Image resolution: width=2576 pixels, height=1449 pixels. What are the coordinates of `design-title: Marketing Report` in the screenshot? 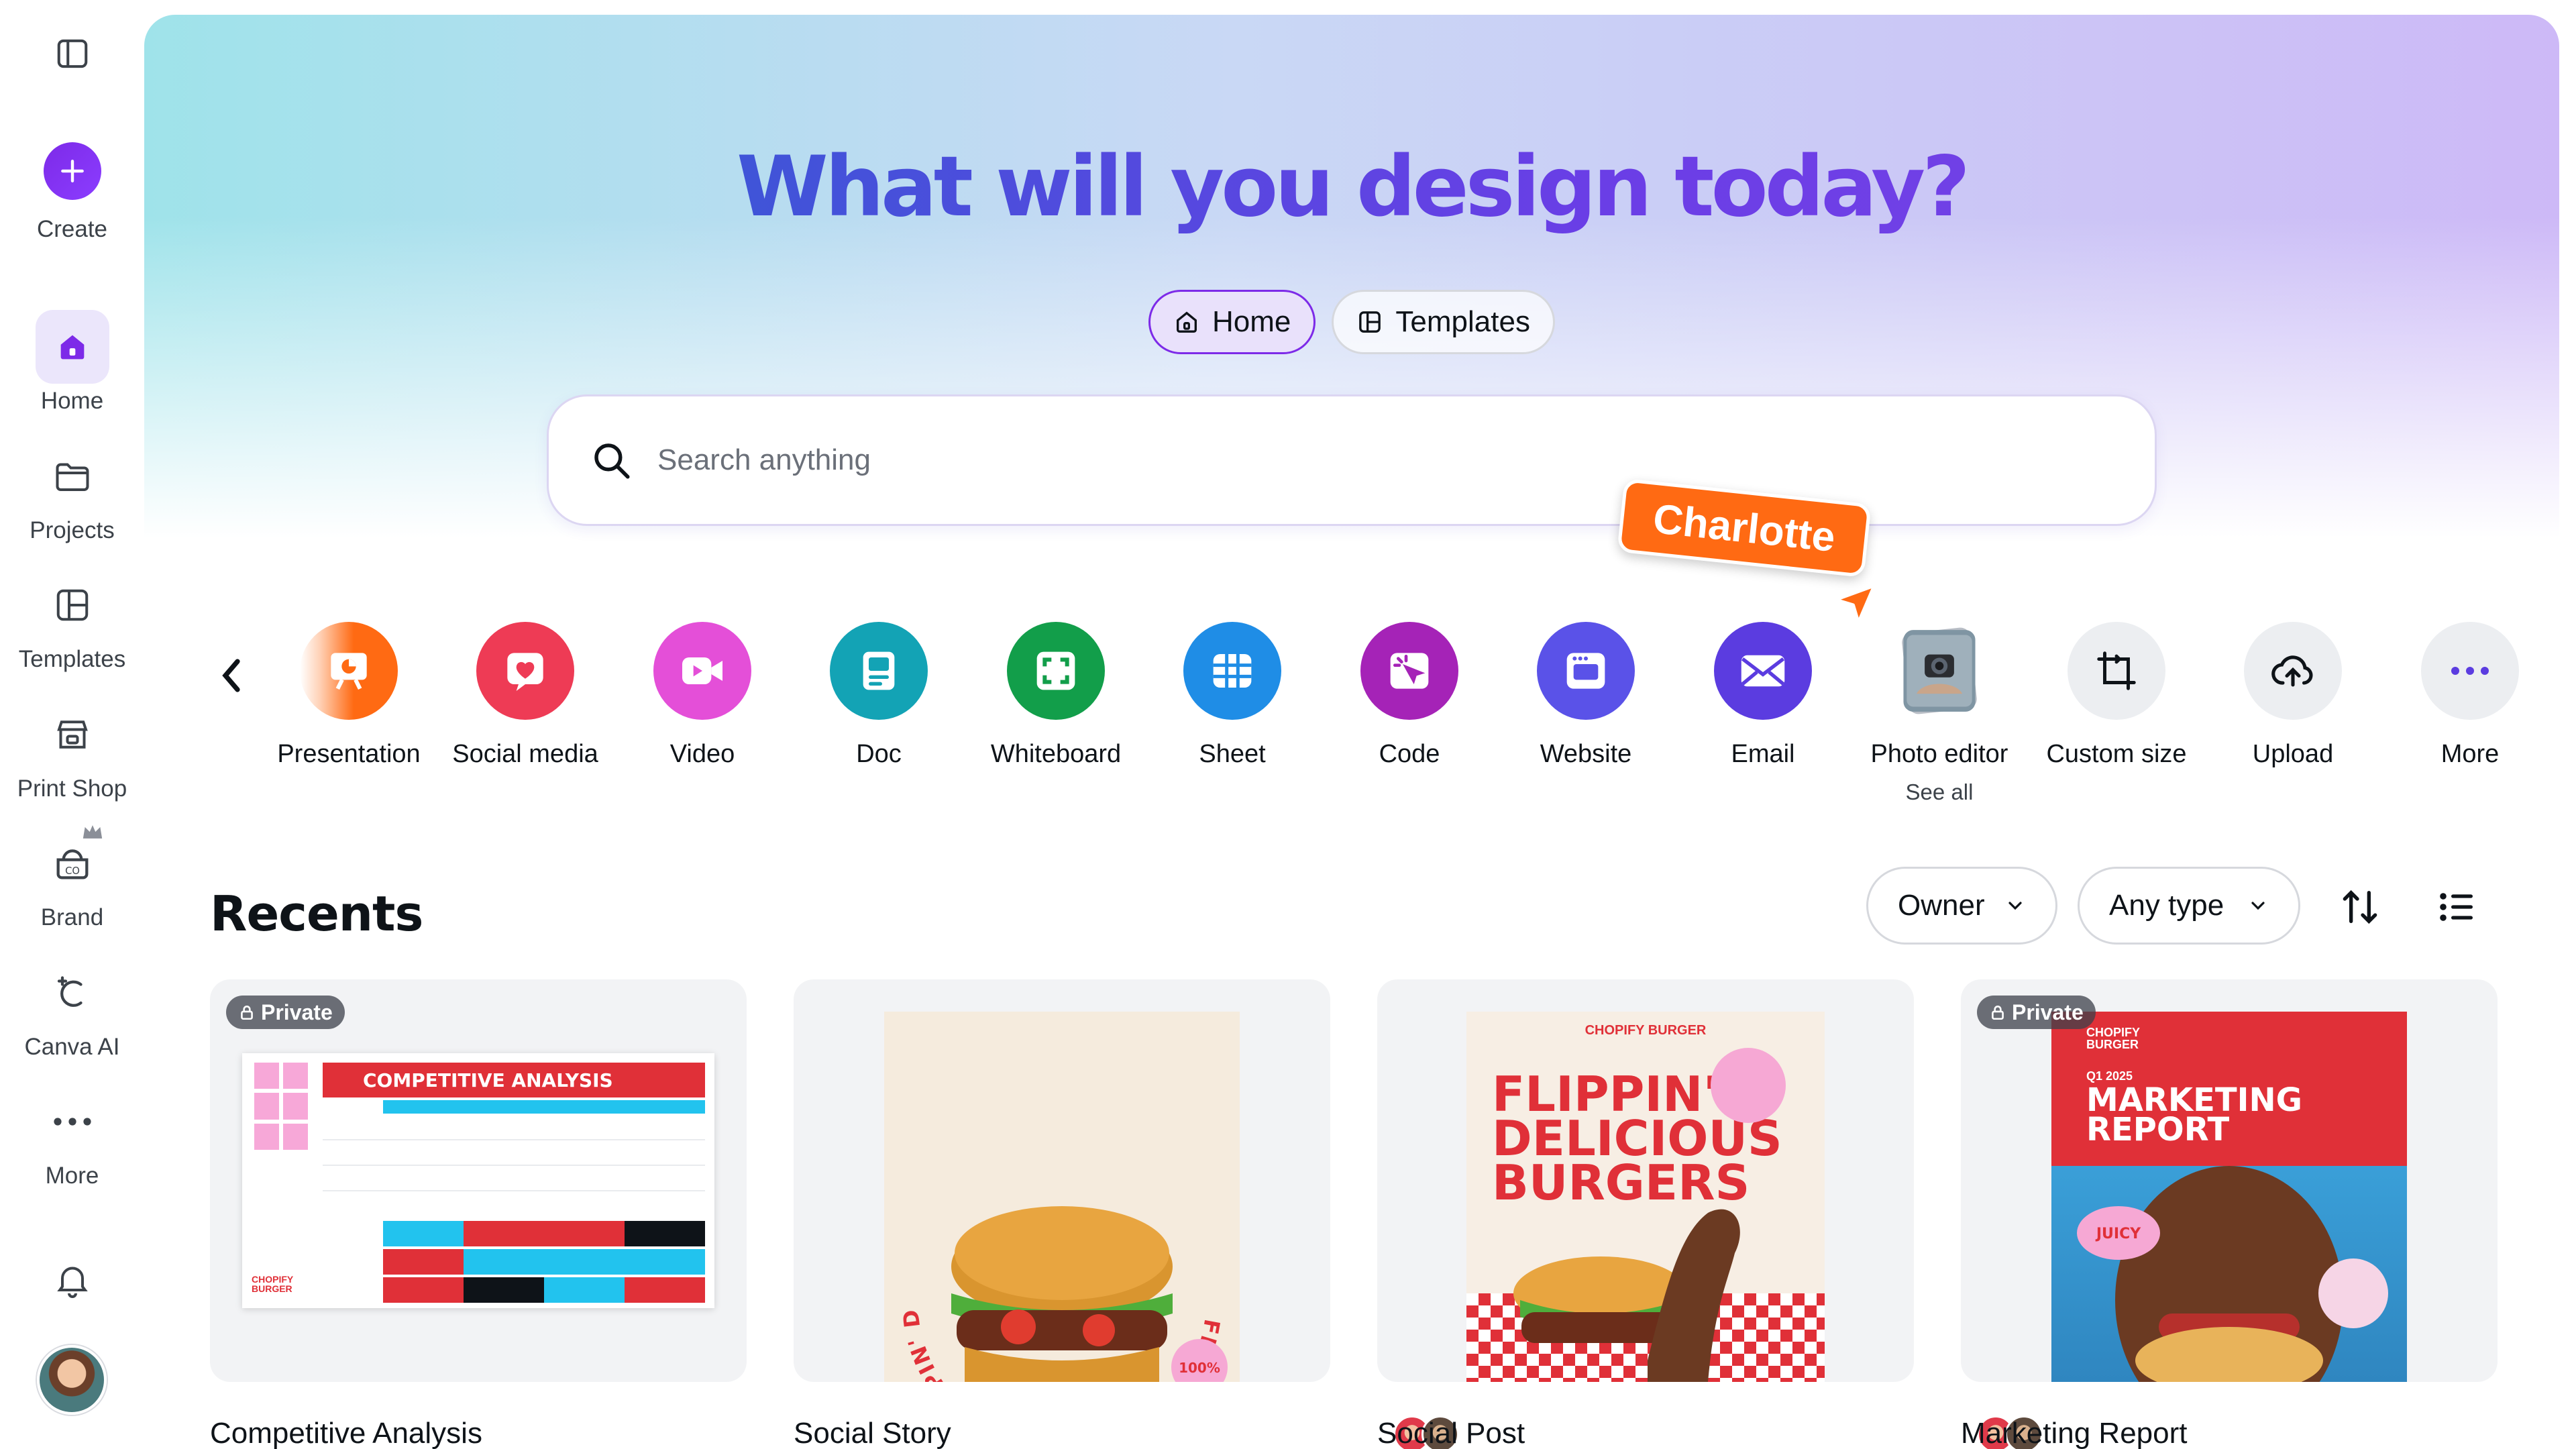 It's located at (2074, 1433).